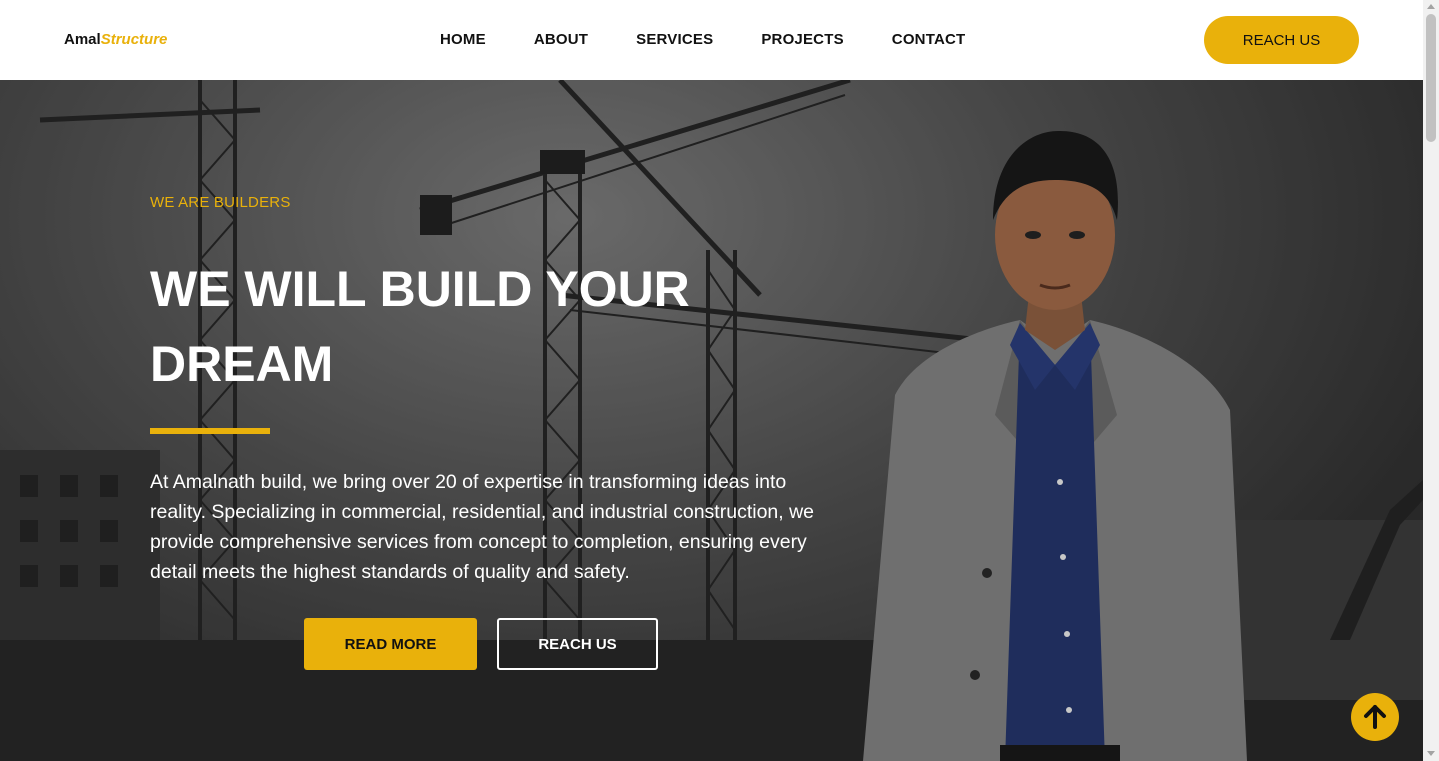 The width and height of the screenshot is (1439, 761). What do you see at coordinates (1431, 753) in the screenshot?
I see `scroll-down-arrow-icon` at bounding box center [1431, 753].